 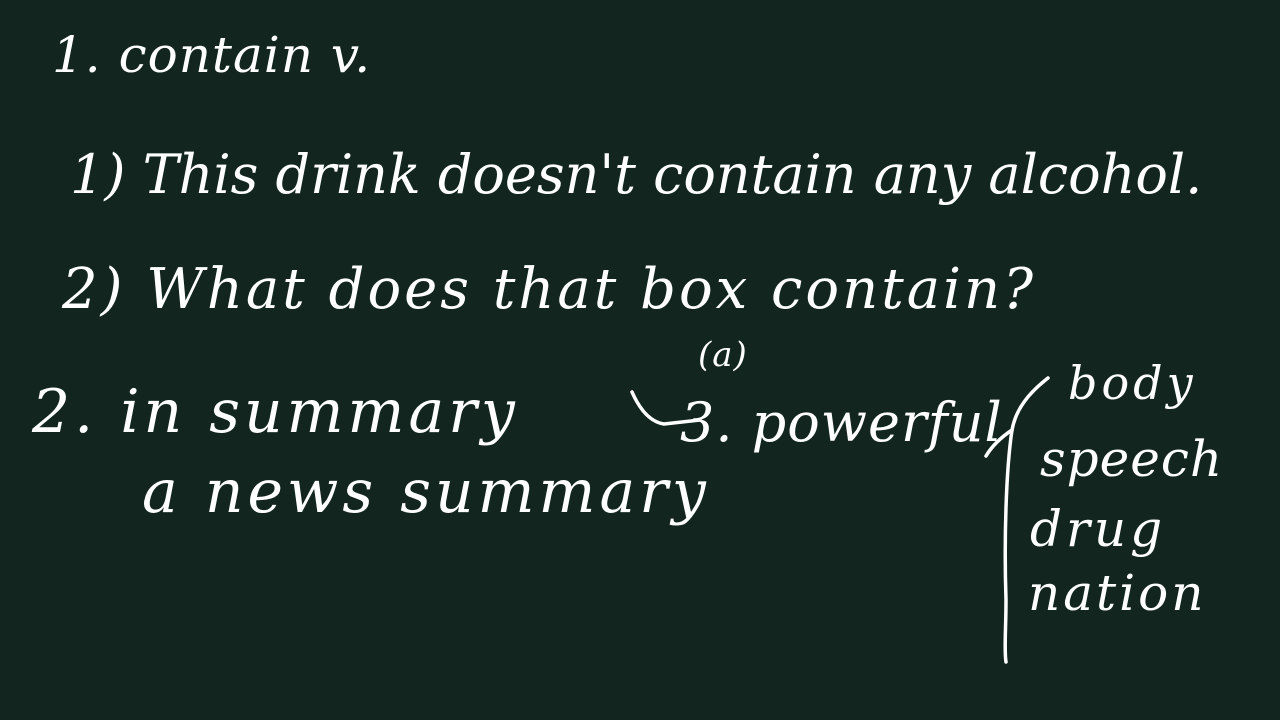 I want to click on collocation-speech: speech, so click(x=1132, y=459).